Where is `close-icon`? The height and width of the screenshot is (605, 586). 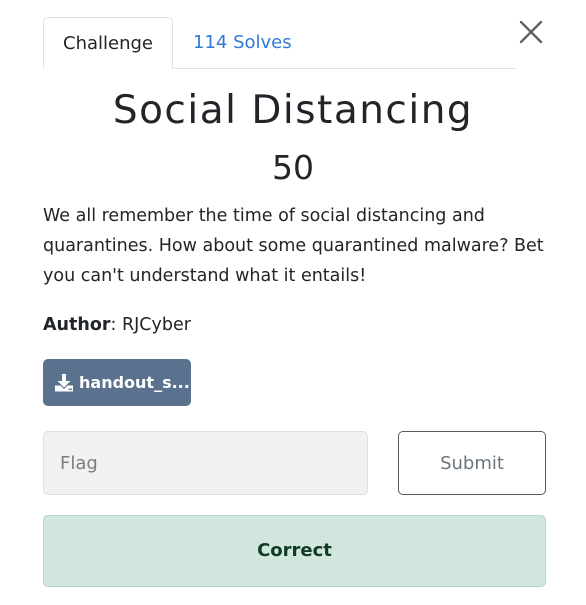 close-icon is located at coordinates (531, 32).